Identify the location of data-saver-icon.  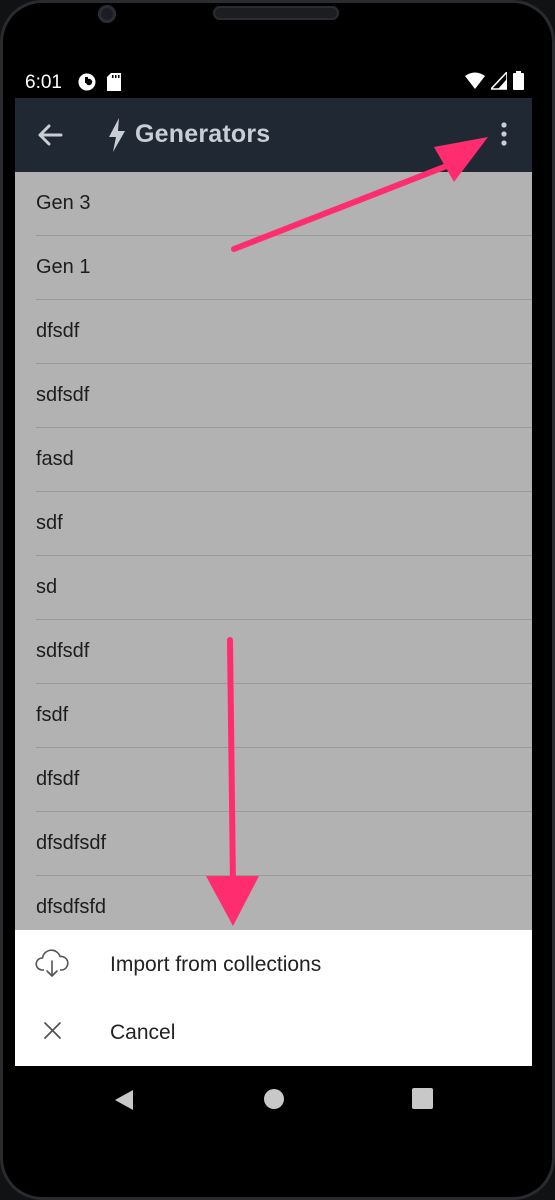
(87, 82).